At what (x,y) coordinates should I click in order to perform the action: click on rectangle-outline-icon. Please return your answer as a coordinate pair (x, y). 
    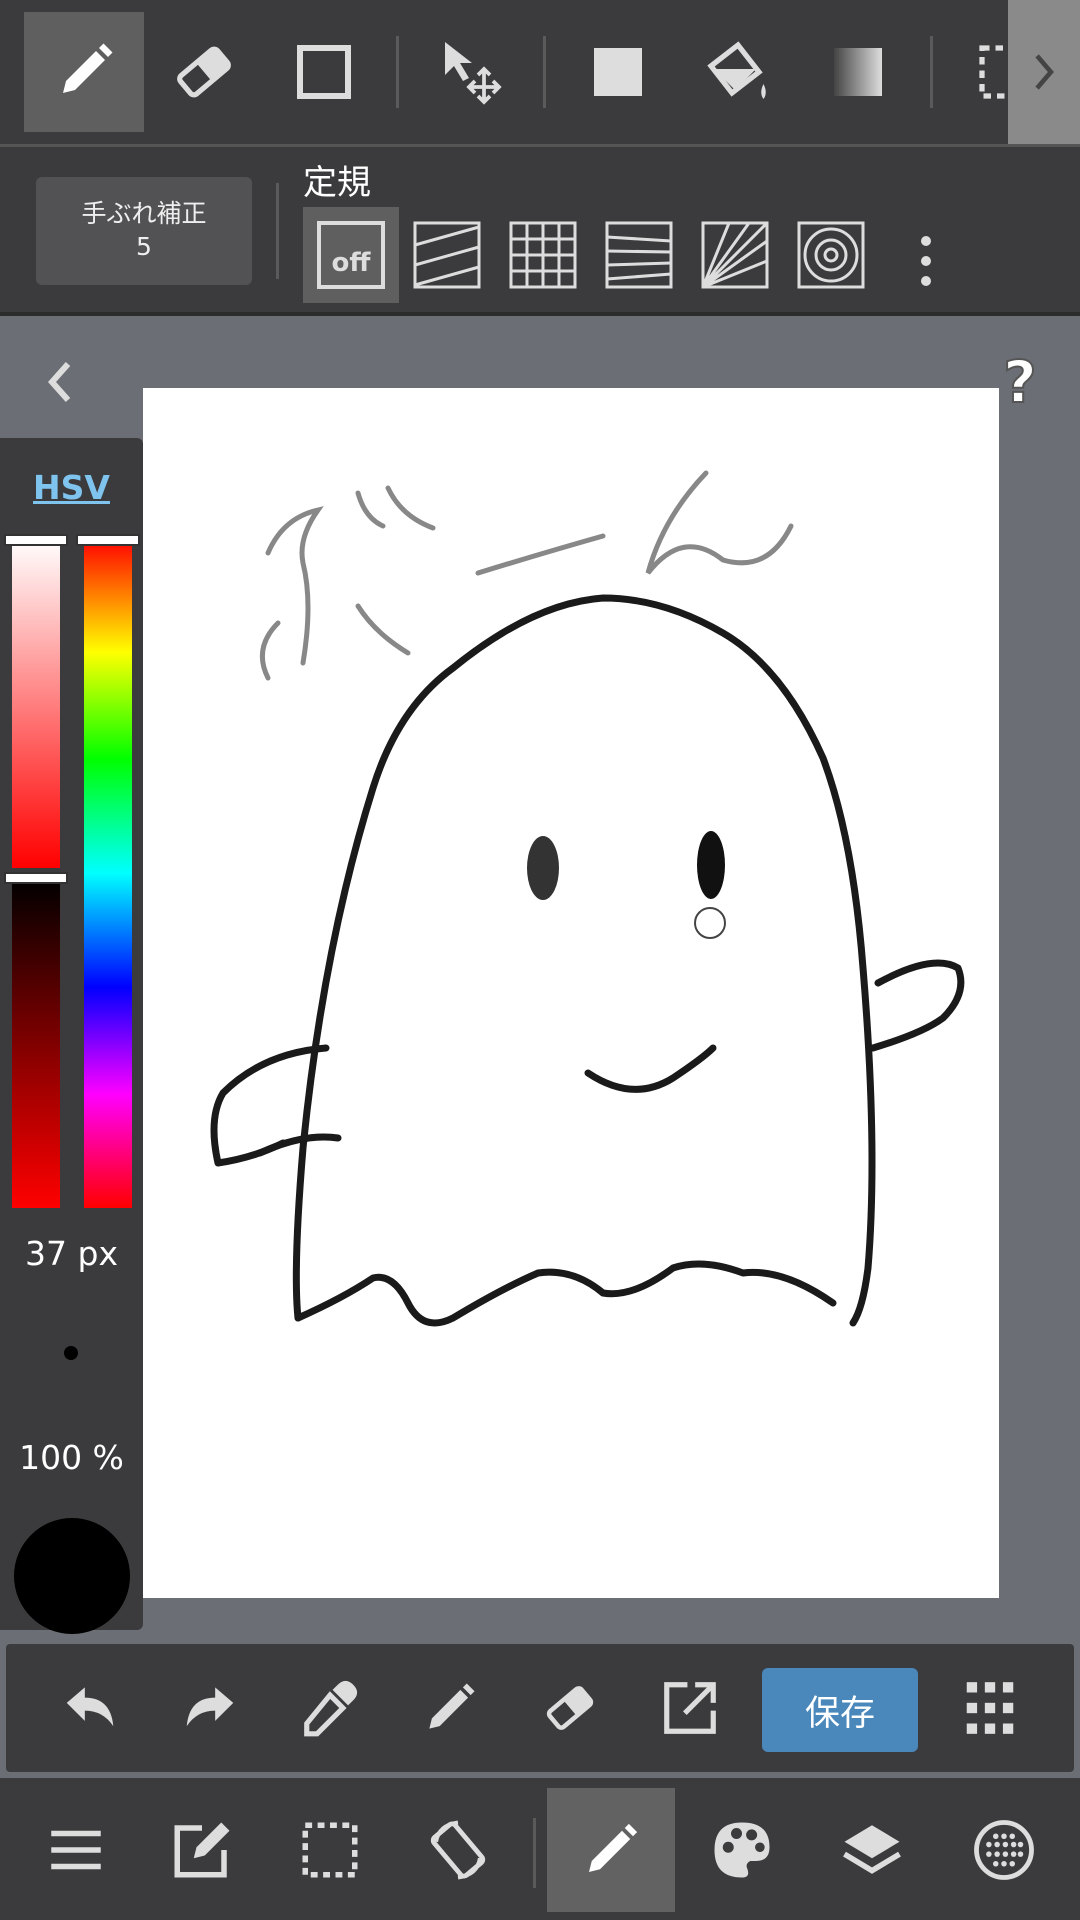
    Looking at the image, I should click on (324, 72).